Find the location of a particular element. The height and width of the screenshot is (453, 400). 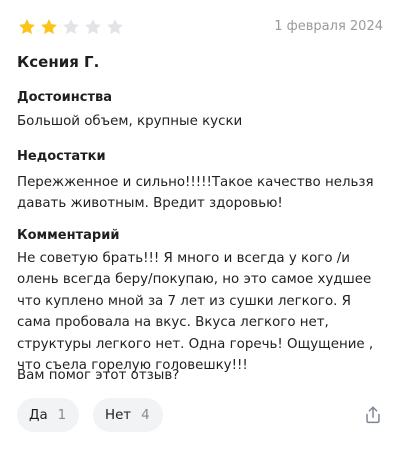

cons-title: Недостатки is located at coordinates (61, 156).